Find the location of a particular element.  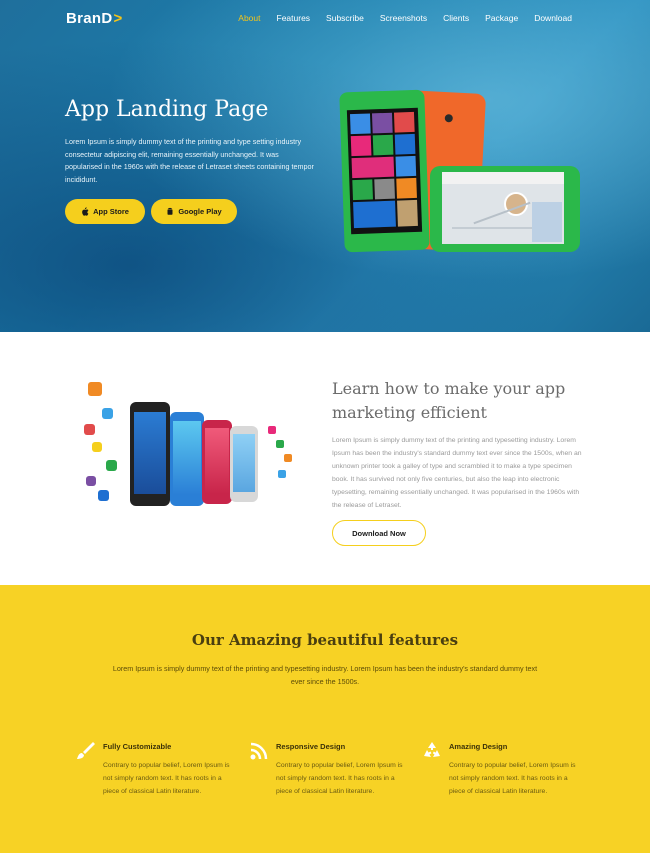

apple-icon is located at coordinates (85, 211).